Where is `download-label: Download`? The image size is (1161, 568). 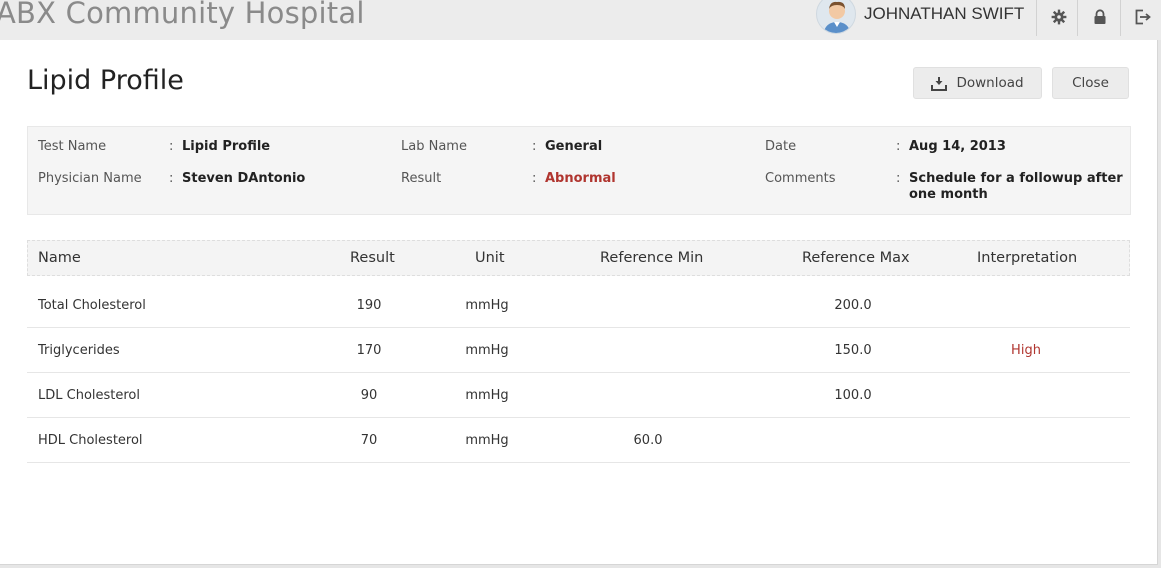
download-label: Download is located at coordinates (990, 83).